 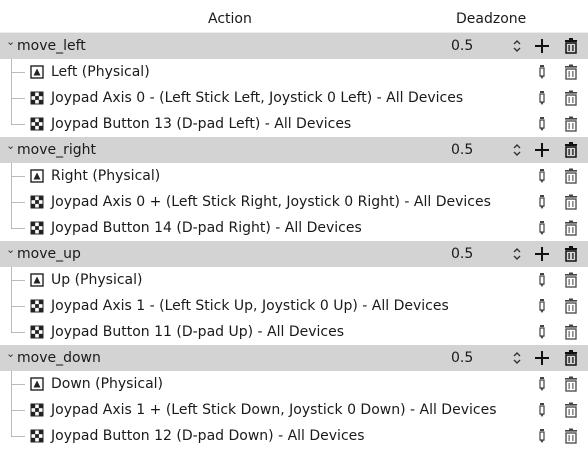 I want to click on action-name: move_right, so click(x=56, y=150).